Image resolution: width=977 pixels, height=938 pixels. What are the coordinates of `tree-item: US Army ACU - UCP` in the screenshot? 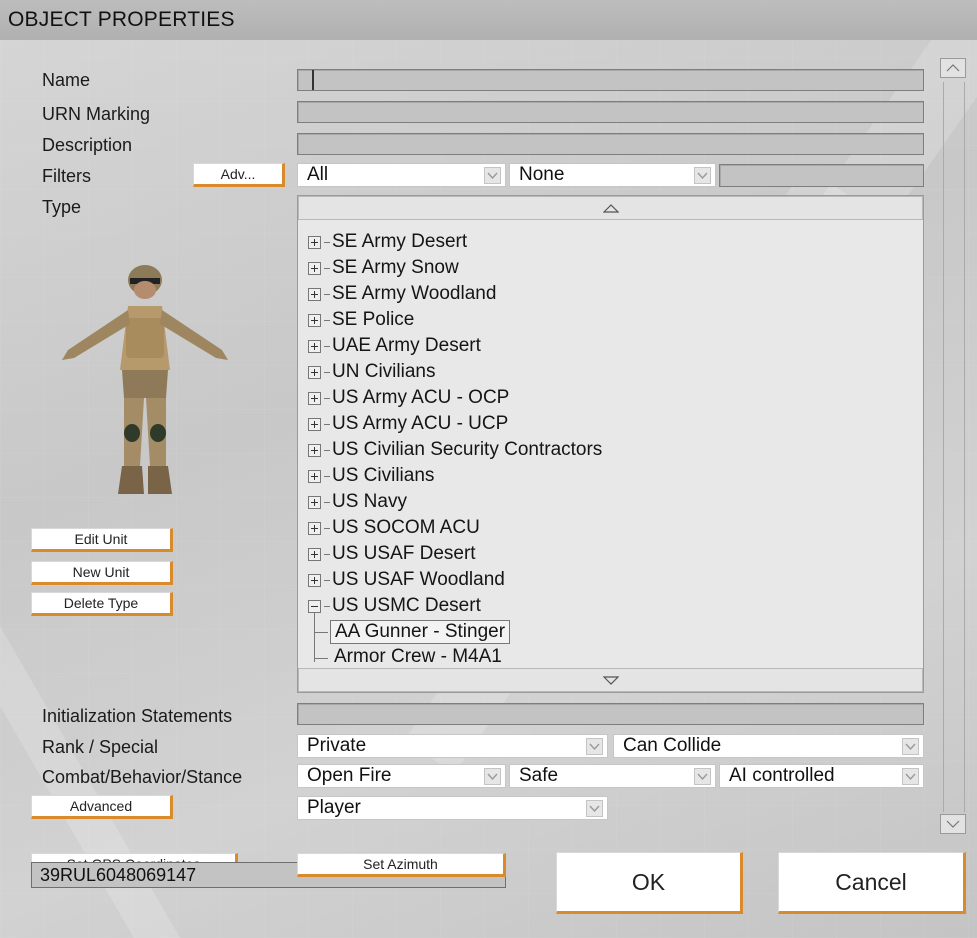 It's located at (408, 424).